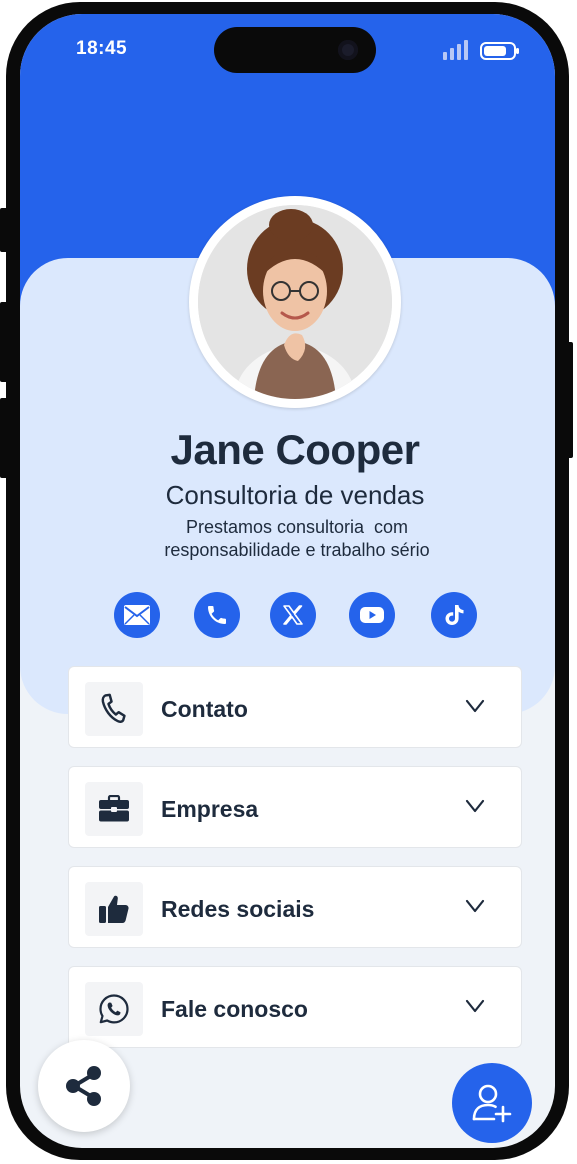  Describe the element at coordinates (295, 495) in the screenshot. I see `profile-title: Consultoria de vendas` at that location.